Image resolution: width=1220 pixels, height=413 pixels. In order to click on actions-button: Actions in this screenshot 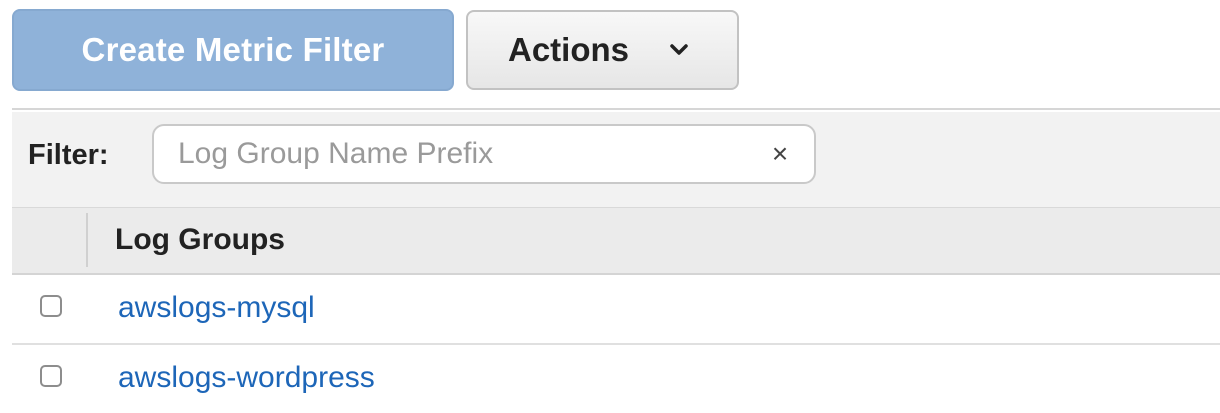, I will do `click(602, 50)`.